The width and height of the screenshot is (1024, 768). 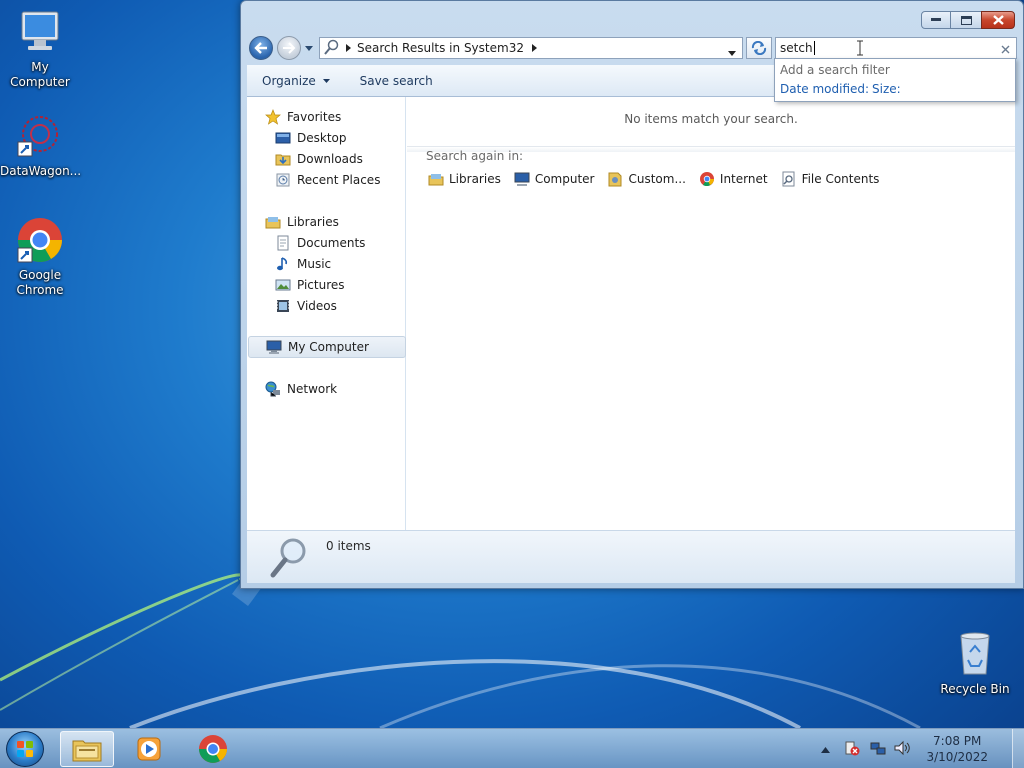 I want to click on text-cursor-icon, so click(x=860, y=49).